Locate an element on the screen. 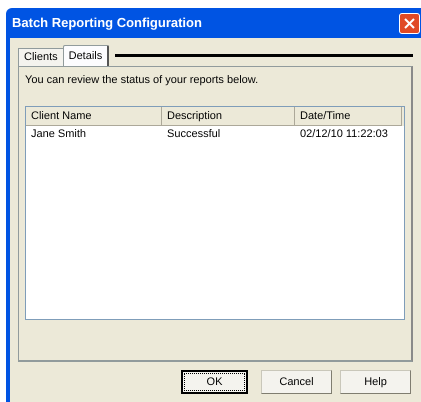  table-cell-text: Successful is located at coordinates (194, 134).